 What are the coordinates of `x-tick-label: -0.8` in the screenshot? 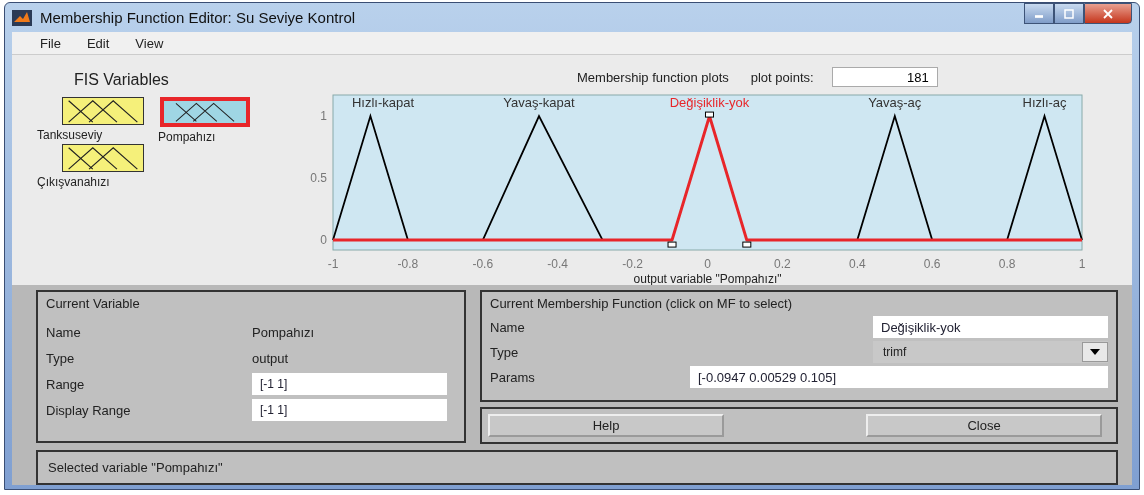 It's located at (408, 264).